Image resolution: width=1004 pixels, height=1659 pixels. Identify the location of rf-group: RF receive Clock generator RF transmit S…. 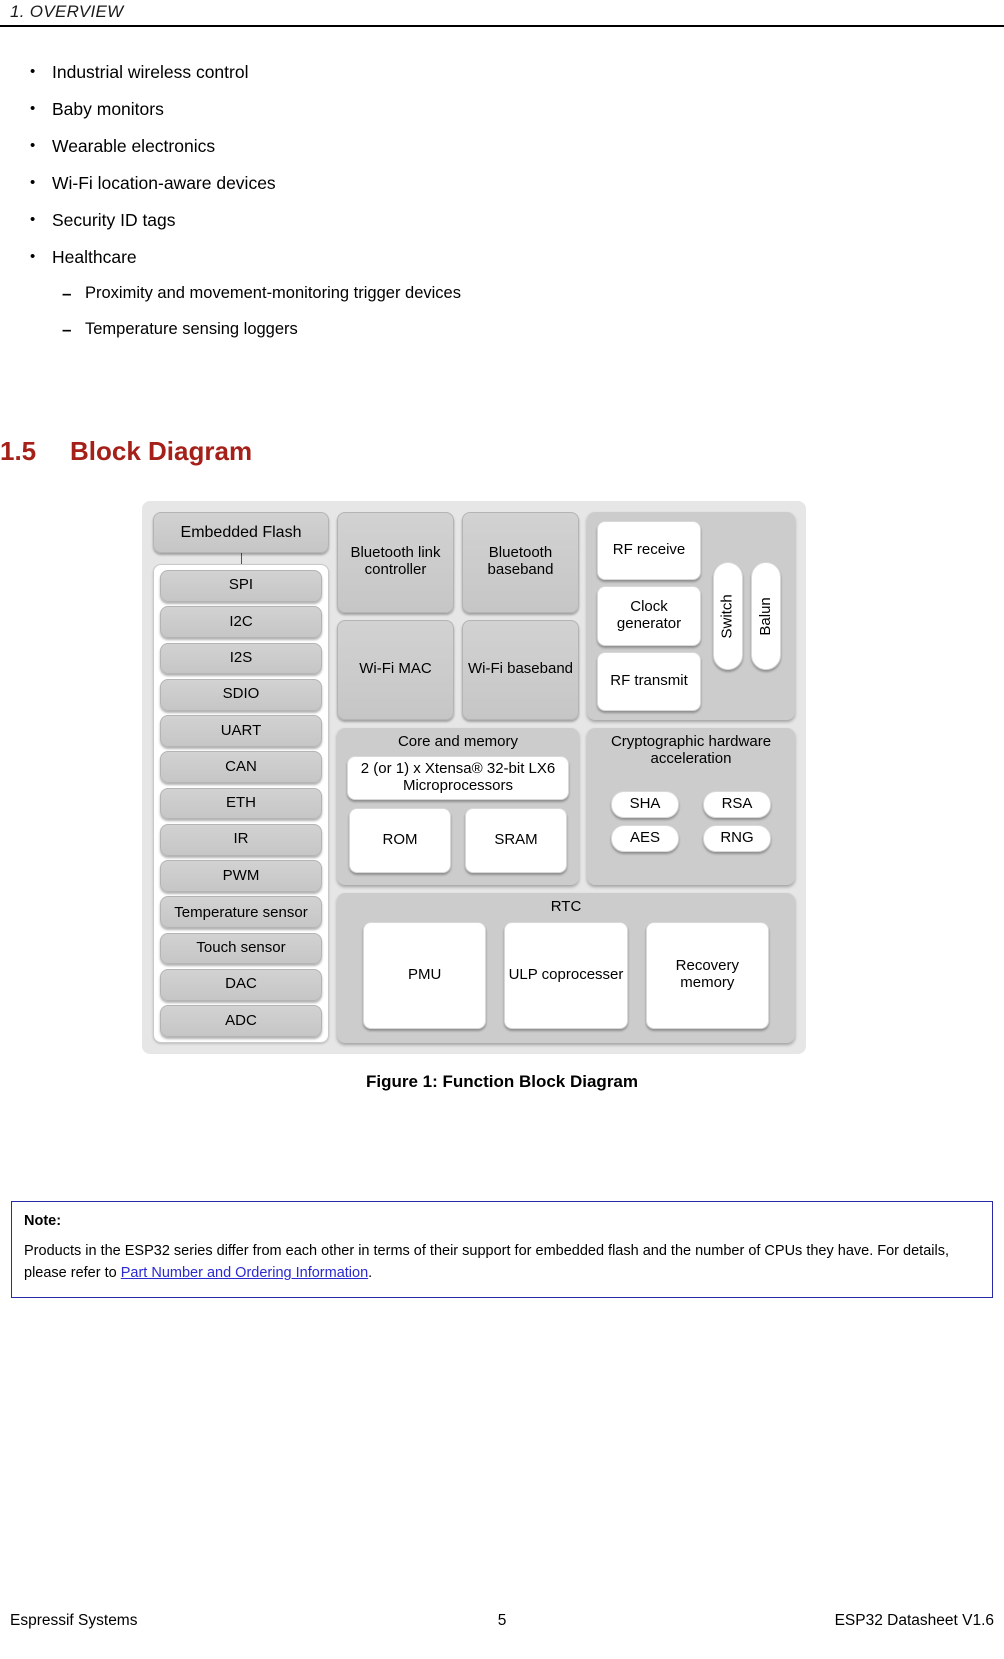
(691, 616).